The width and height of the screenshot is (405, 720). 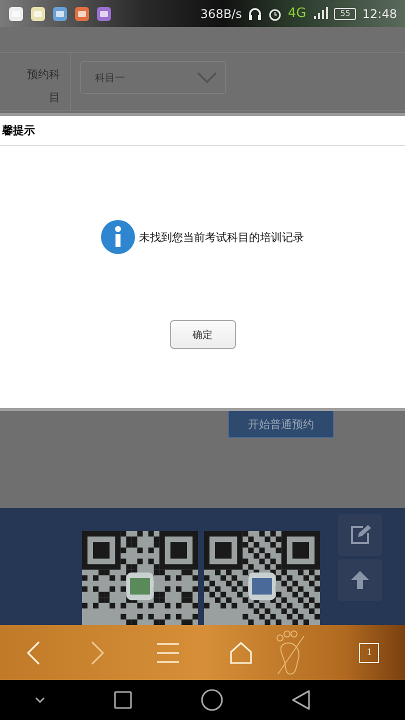 I want to click on info-icon, so click(x=118, y=237).